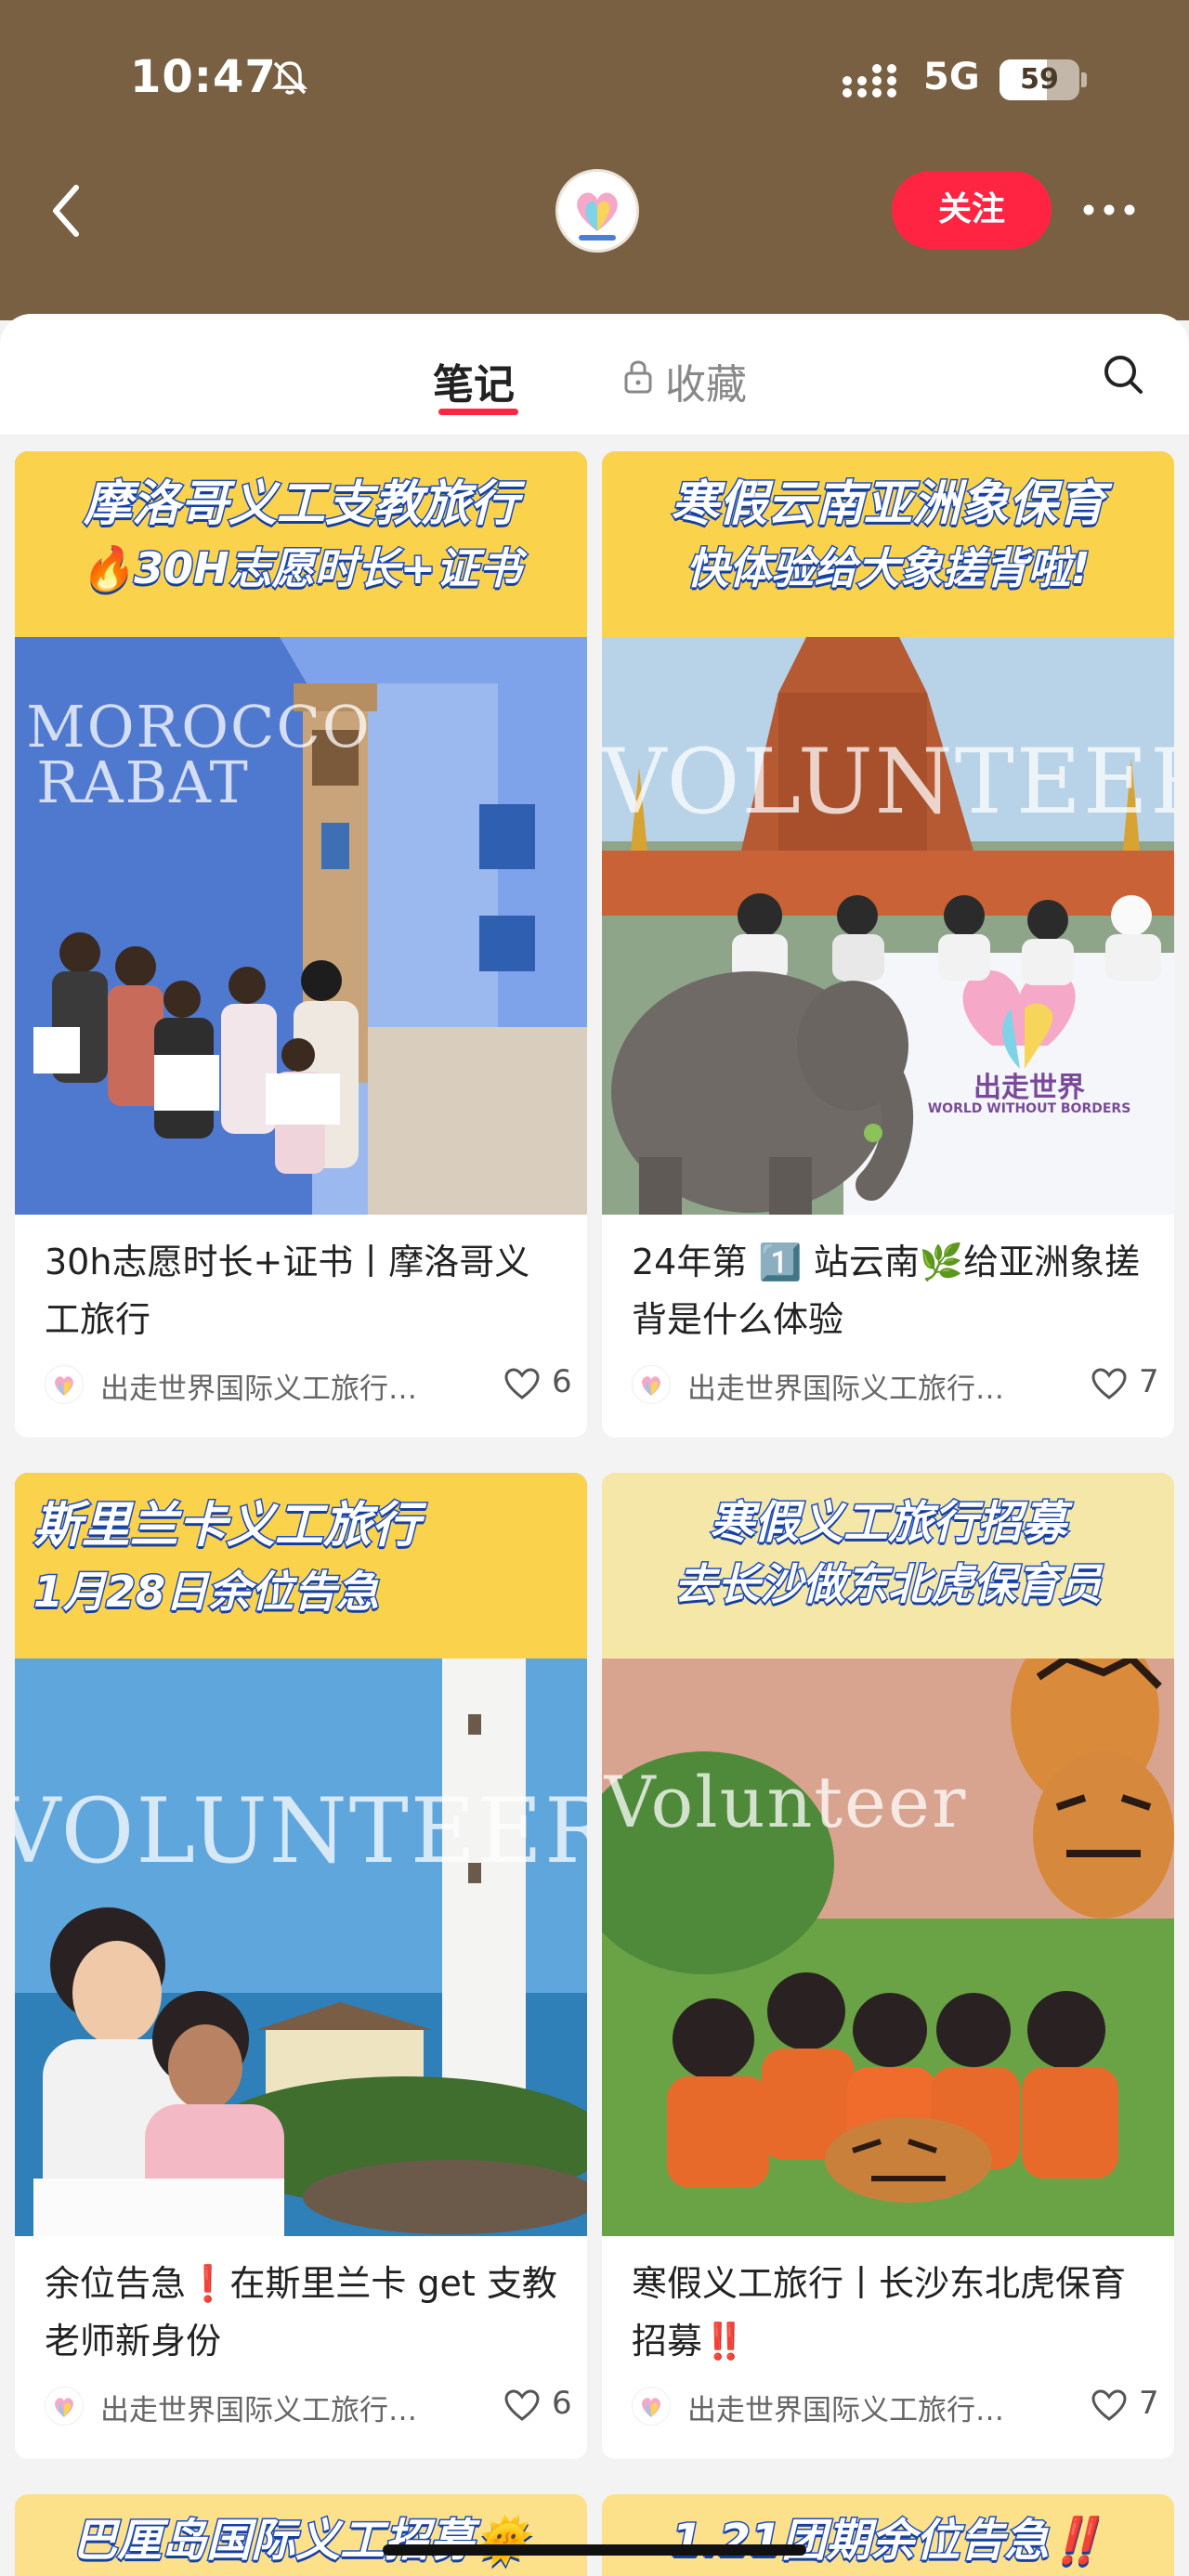 This screenshot has height=2576, width=1189. Describe the element at coordinates (888, 1854) in the screenshot. I see `note-cover-image: 寒假义工旅行招募 去长沙做东北虎保育员 Volunteer` at that location.